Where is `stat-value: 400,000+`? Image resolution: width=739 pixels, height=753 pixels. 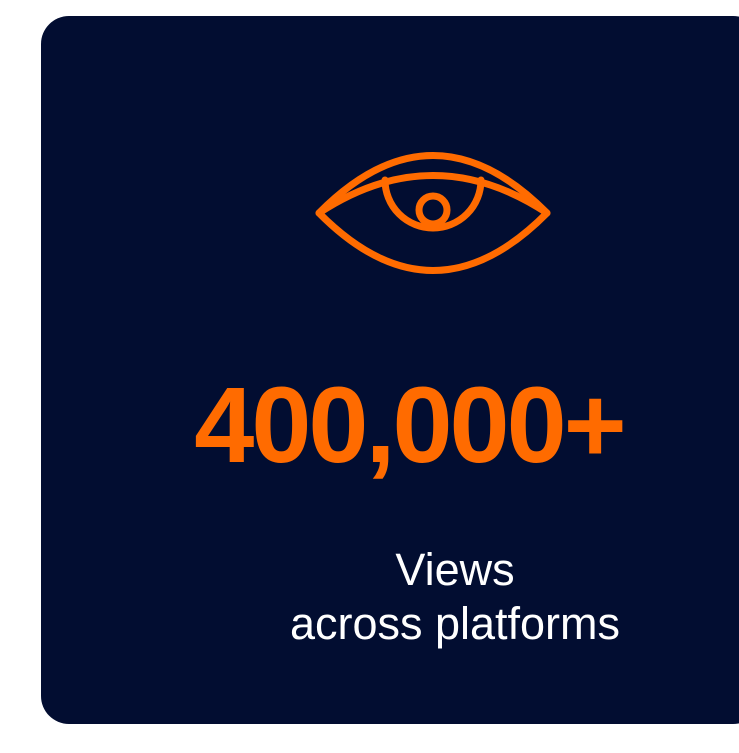 stat-value: 400,000+ is located at coordinates (410, 424).